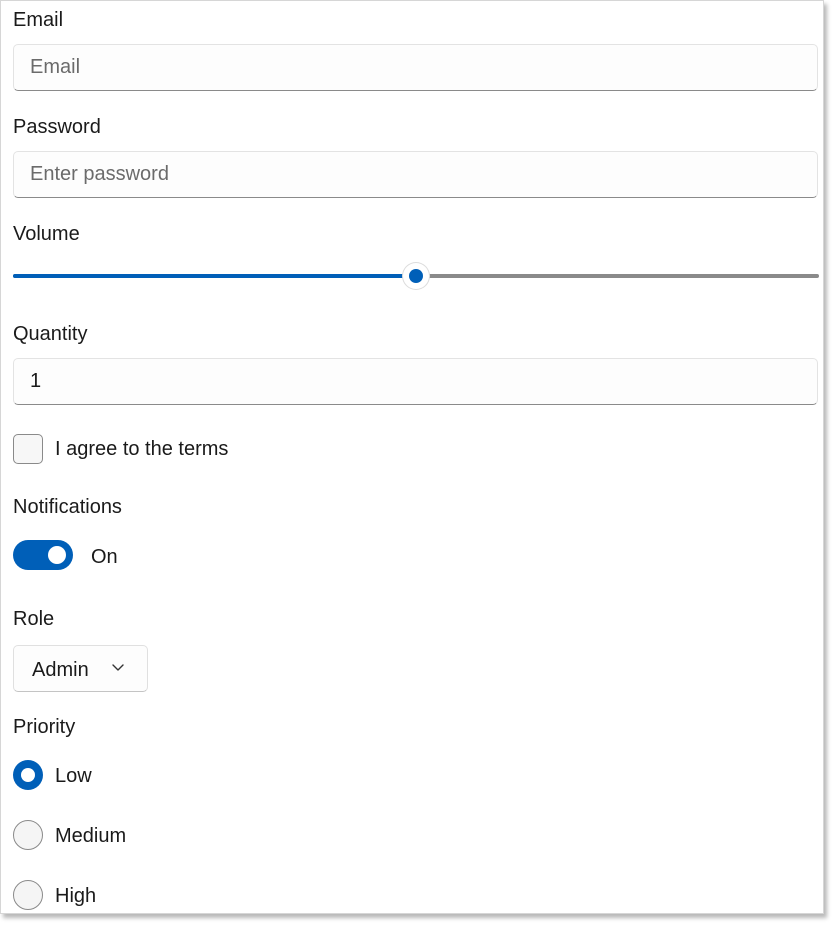  Describe the element at coordinates (104, 557) in the screenshot. I see `toggle-state-label: On` at that location.